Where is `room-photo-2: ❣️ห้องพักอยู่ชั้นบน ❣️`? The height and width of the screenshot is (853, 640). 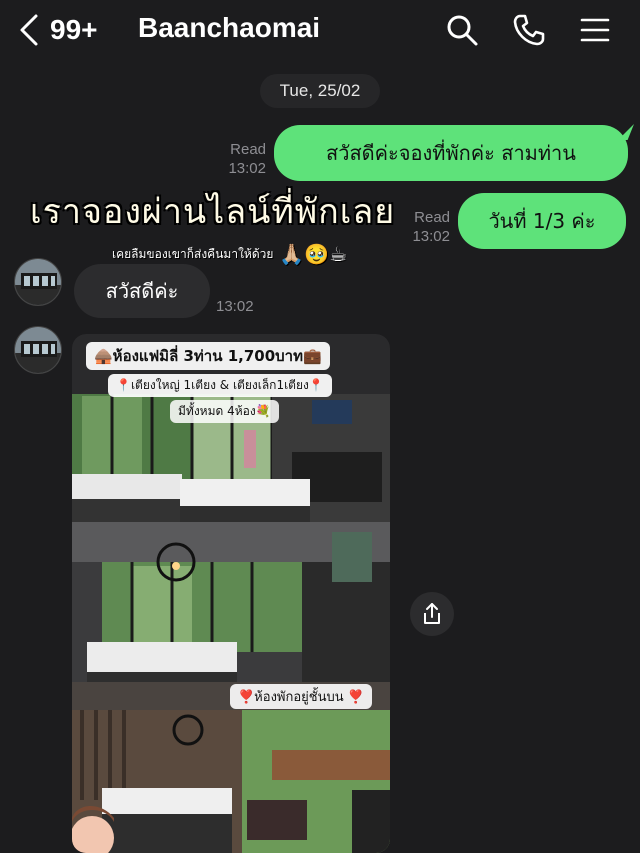
room-photo-2: ❣️ห้องพักอยู่ชั้นบน ❣️ is located at coordinates (231, 616).